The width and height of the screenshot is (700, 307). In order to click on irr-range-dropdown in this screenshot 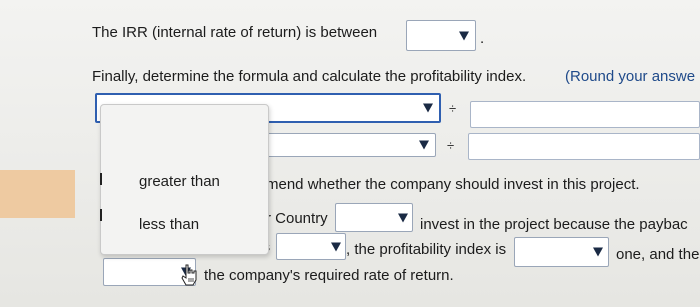, I will do `click(441, 35)`.